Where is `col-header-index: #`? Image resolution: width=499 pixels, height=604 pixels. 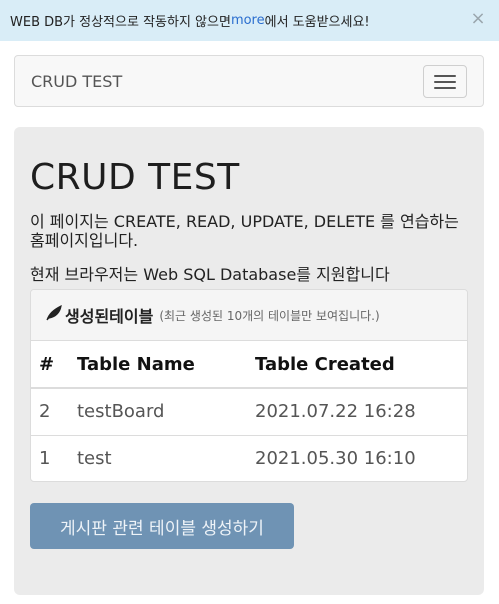 col-header-index: # is located at coordinates (54, 365).